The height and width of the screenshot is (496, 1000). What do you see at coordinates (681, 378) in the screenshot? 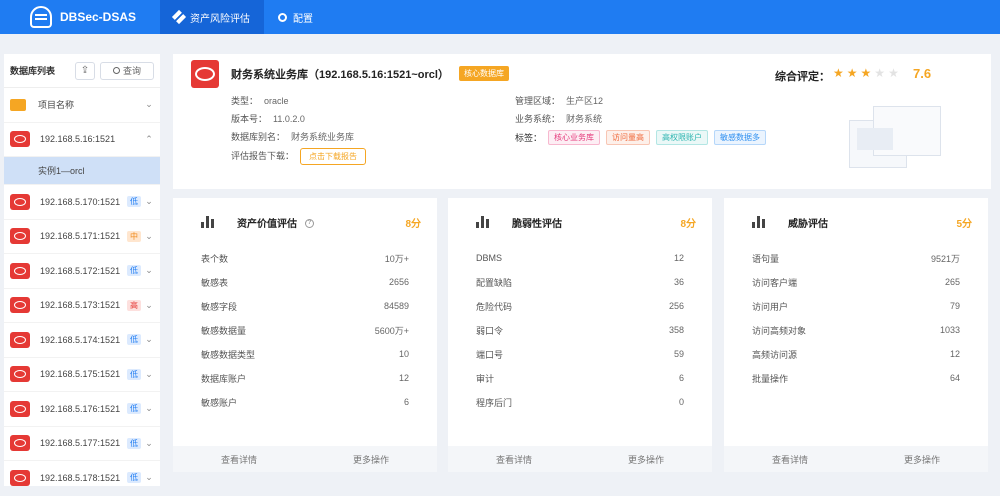
I see `metric-value: 6` at bounding box center [681, 378].